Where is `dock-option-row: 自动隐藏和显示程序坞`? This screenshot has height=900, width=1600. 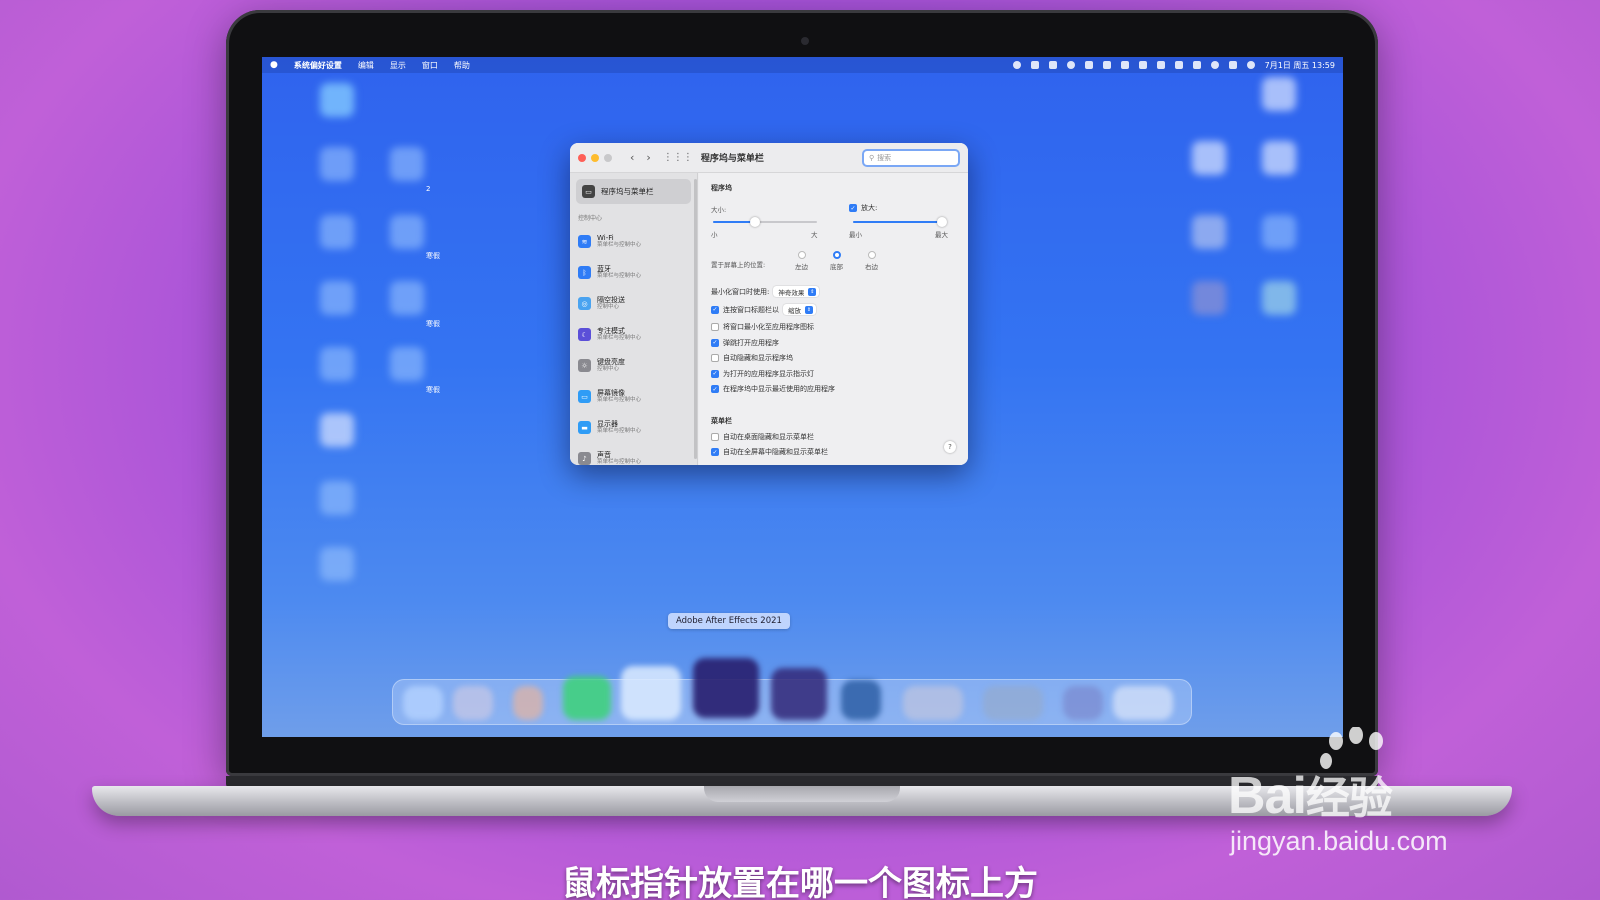 dock-option-row: 自动隐藏和显示程序坞 is located at coordinates (752, 358).